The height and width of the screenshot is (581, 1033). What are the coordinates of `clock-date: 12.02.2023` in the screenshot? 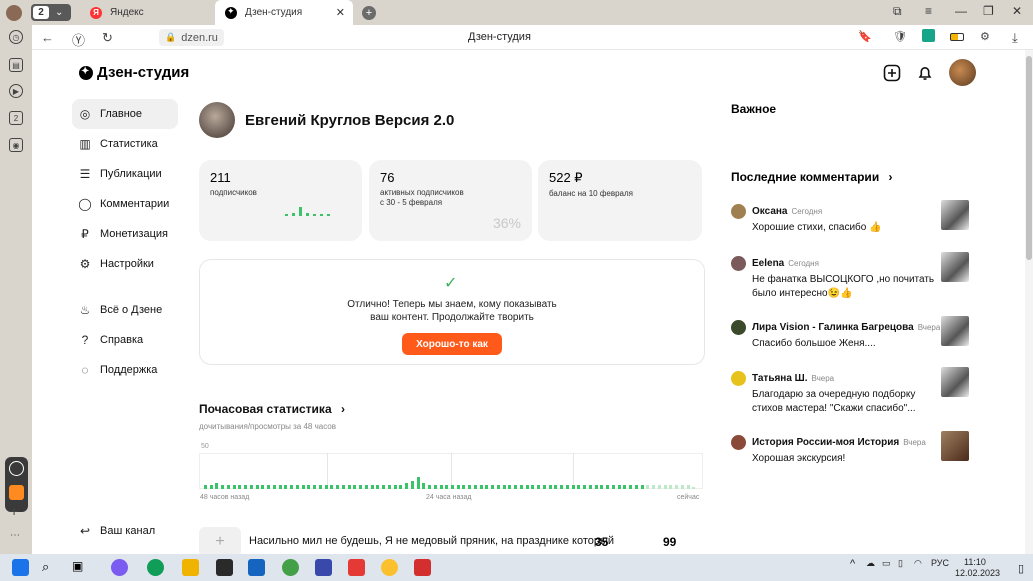 It's located at (977, 573).